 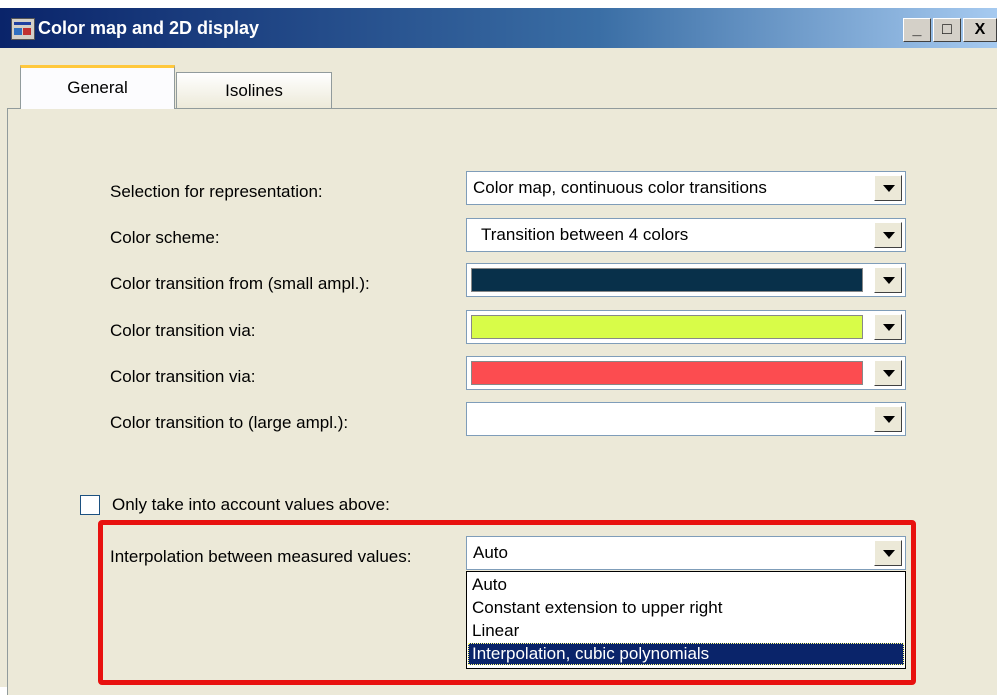 I want to click on tab-isolines: Isolines, so click(x=254, y=90).